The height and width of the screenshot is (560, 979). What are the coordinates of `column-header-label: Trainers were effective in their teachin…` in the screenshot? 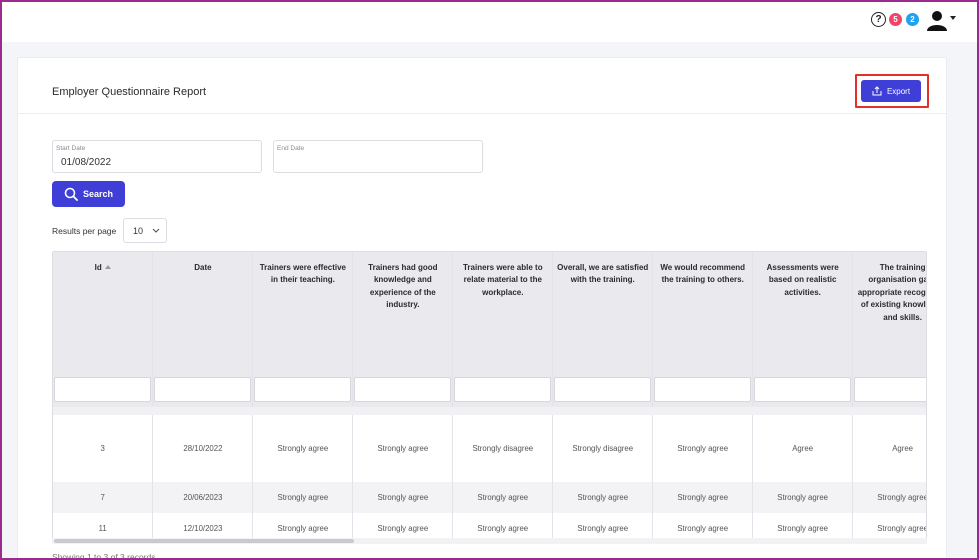 It's located at (303, 274).